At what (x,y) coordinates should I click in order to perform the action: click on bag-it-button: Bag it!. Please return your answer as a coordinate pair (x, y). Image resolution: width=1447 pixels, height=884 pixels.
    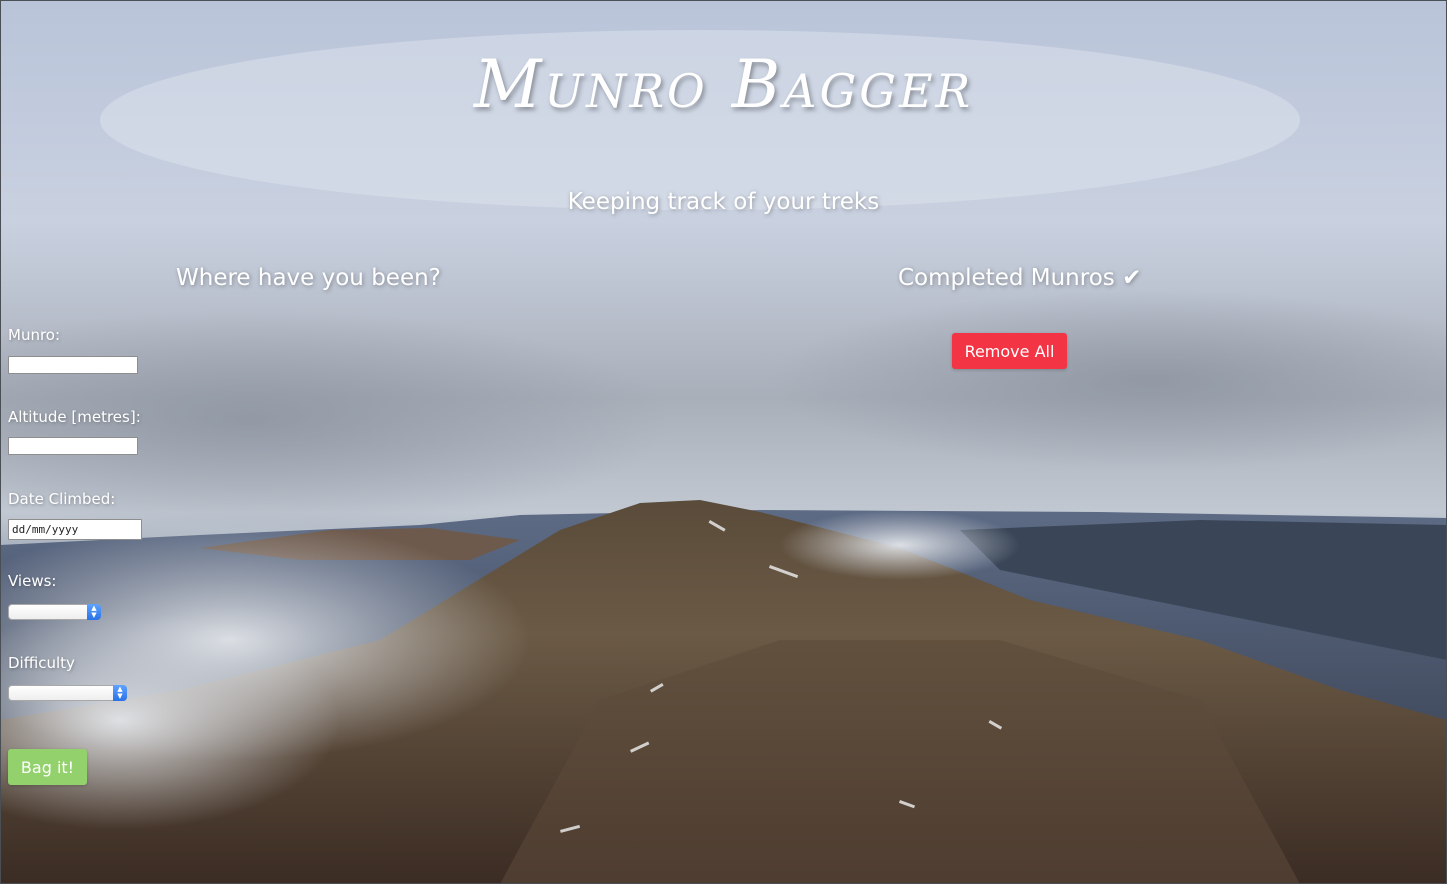
    Looking at the image, I should click on (47, 767).